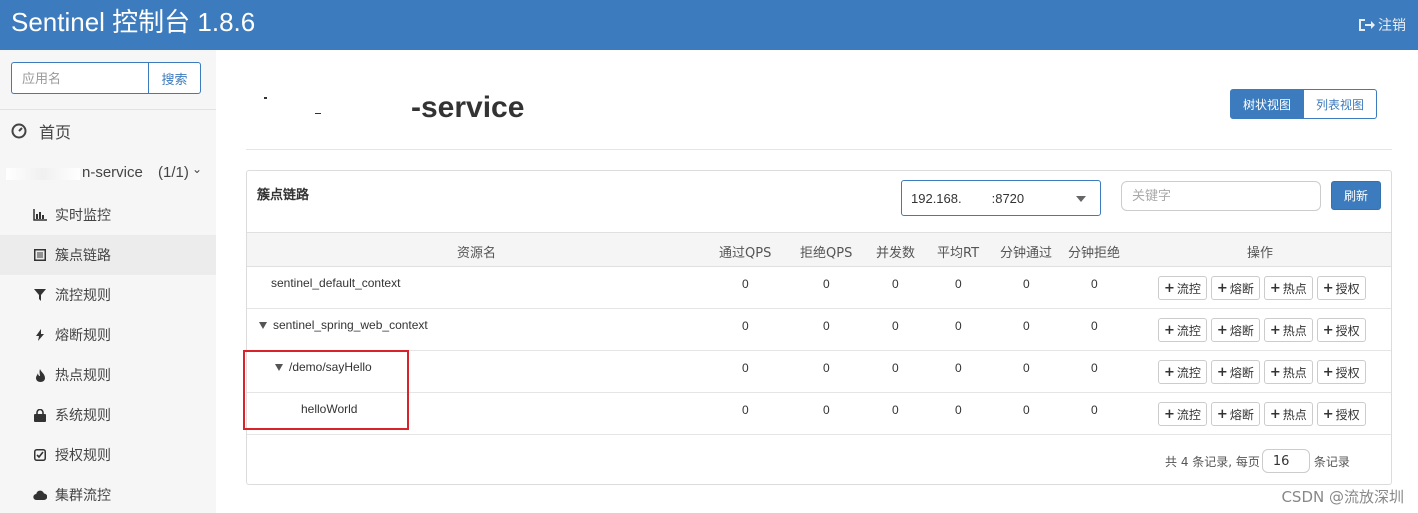  What do you see at coordinates (108, 415) in the screenshot?
I see `sidebar-item-system-rules: 系统规则` at bounding box center [108, 415].